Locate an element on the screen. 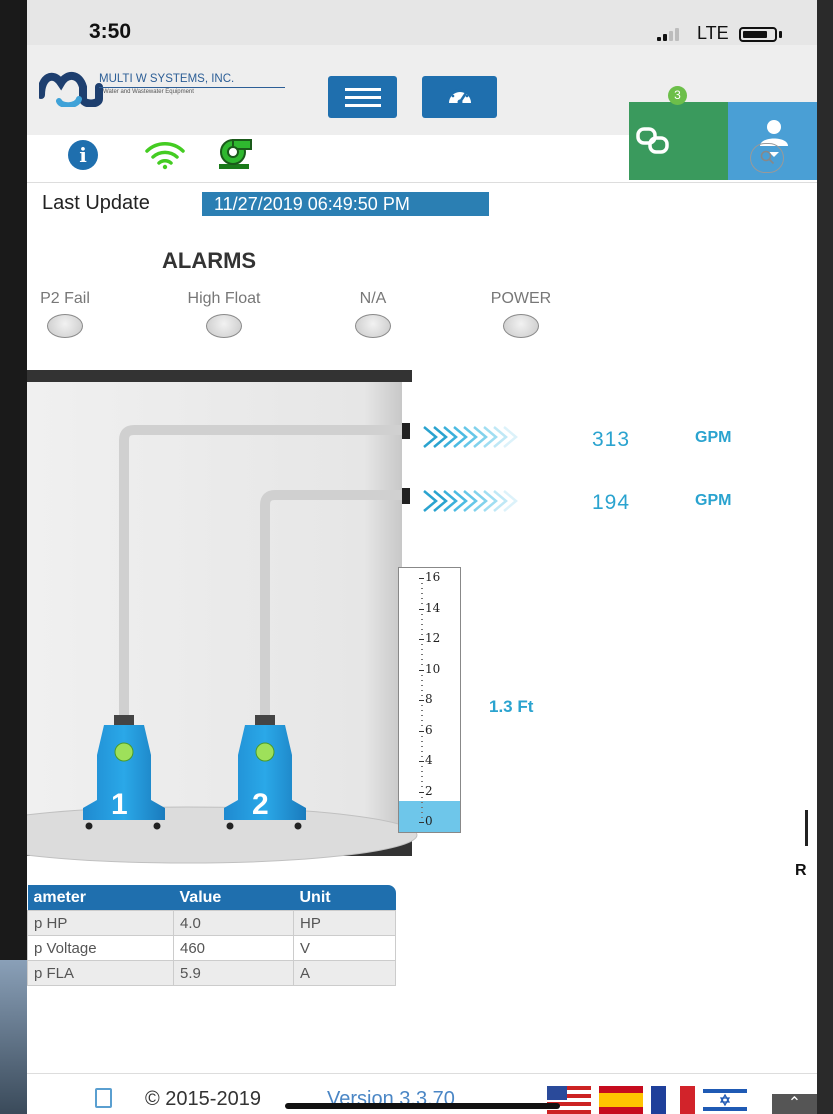 The width and height of the screenshot is (833, 1114). notification-badge: 3 is located at coordinates (677, 95).